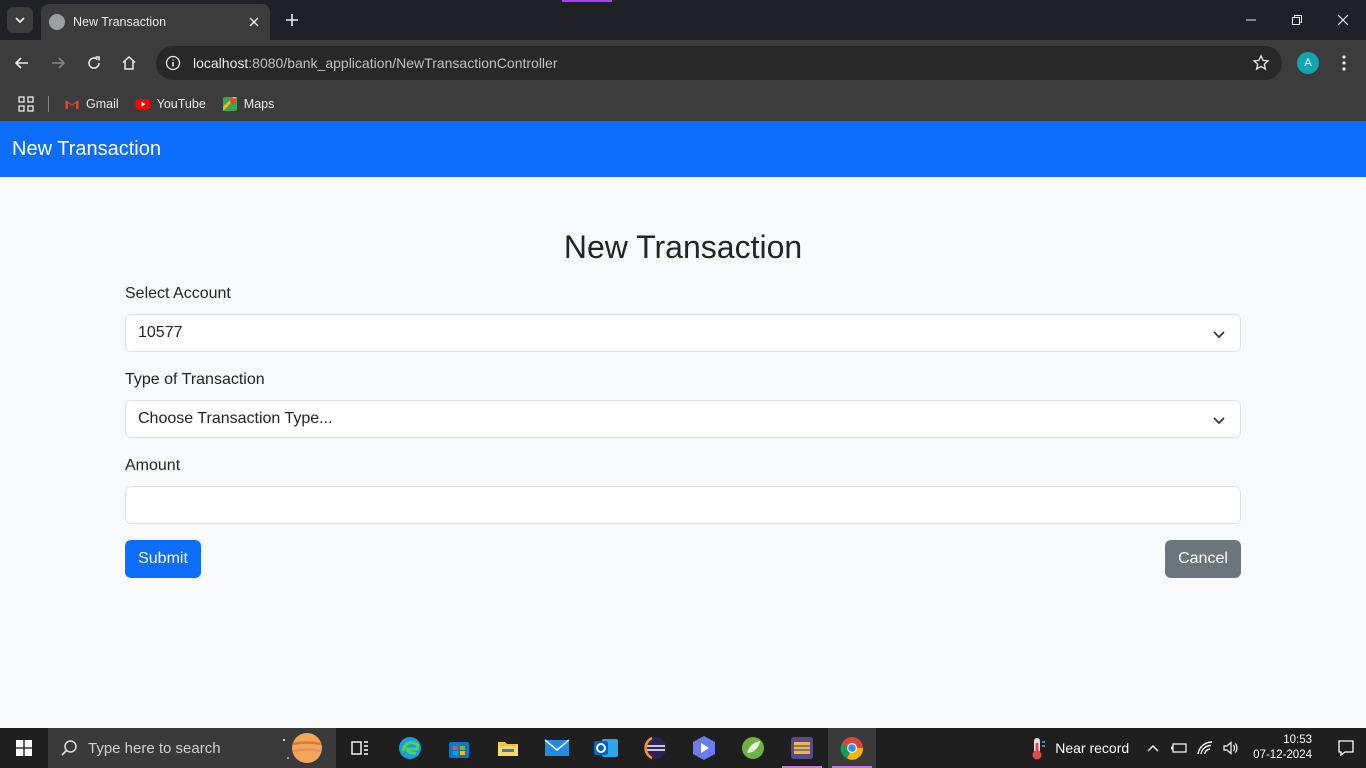 Image resolution: width=1366 pixels, height=768 pixels. I want to click on clock-date: 07-12-2024, so click(1282, 755).